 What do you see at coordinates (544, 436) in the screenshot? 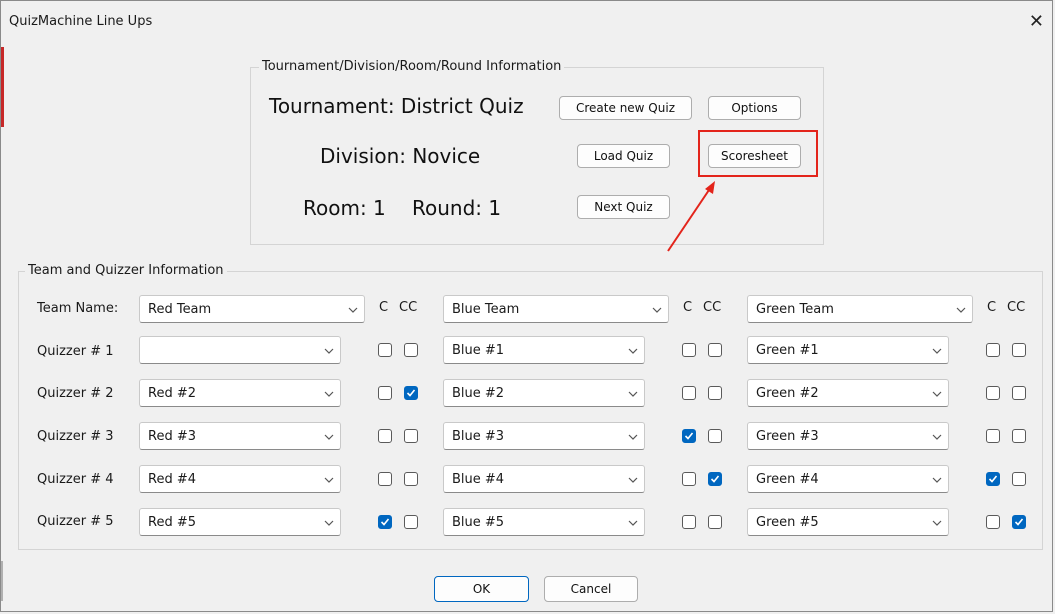
I see `quizzer-combo: Blue #3` at bounding box center [544, 436].